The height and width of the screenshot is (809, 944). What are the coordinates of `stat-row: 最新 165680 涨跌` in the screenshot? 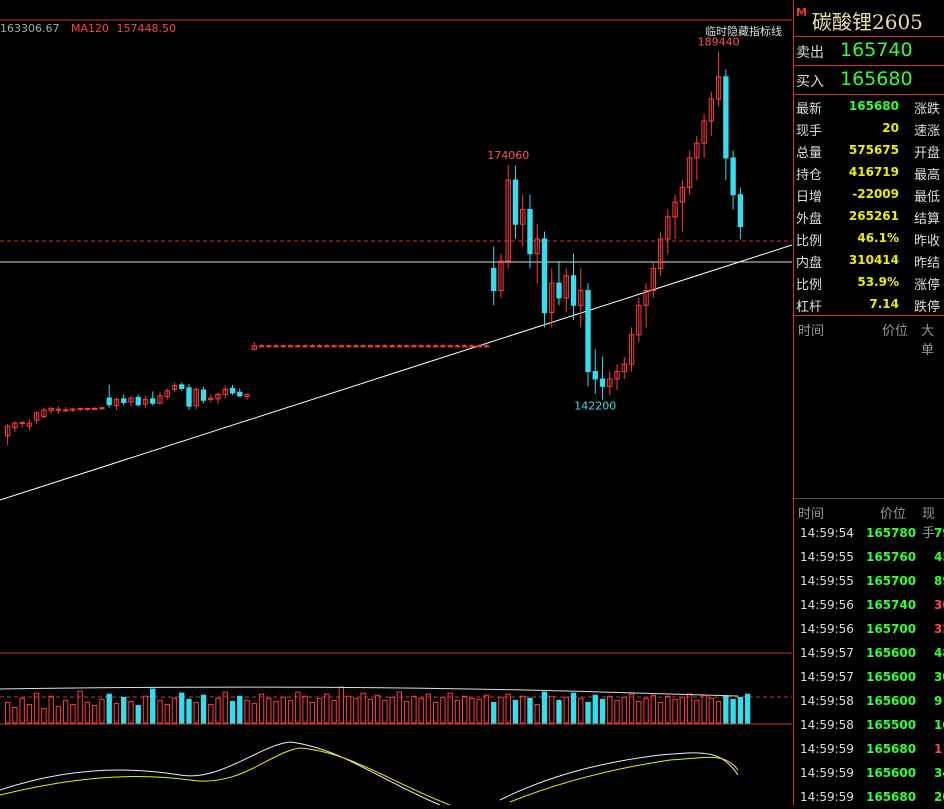 It's located at (869, 106).